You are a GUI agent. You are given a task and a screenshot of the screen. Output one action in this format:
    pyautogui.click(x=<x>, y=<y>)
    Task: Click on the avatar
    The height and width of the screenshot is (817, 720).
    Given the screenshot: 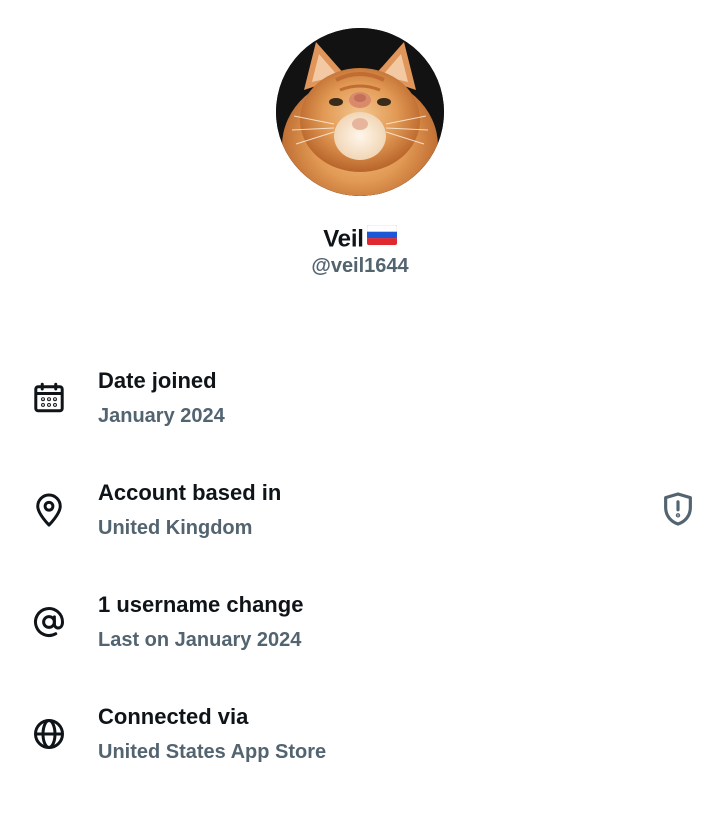 What is the action you would take?
    pyautogui.click(x=360, y=112)
    